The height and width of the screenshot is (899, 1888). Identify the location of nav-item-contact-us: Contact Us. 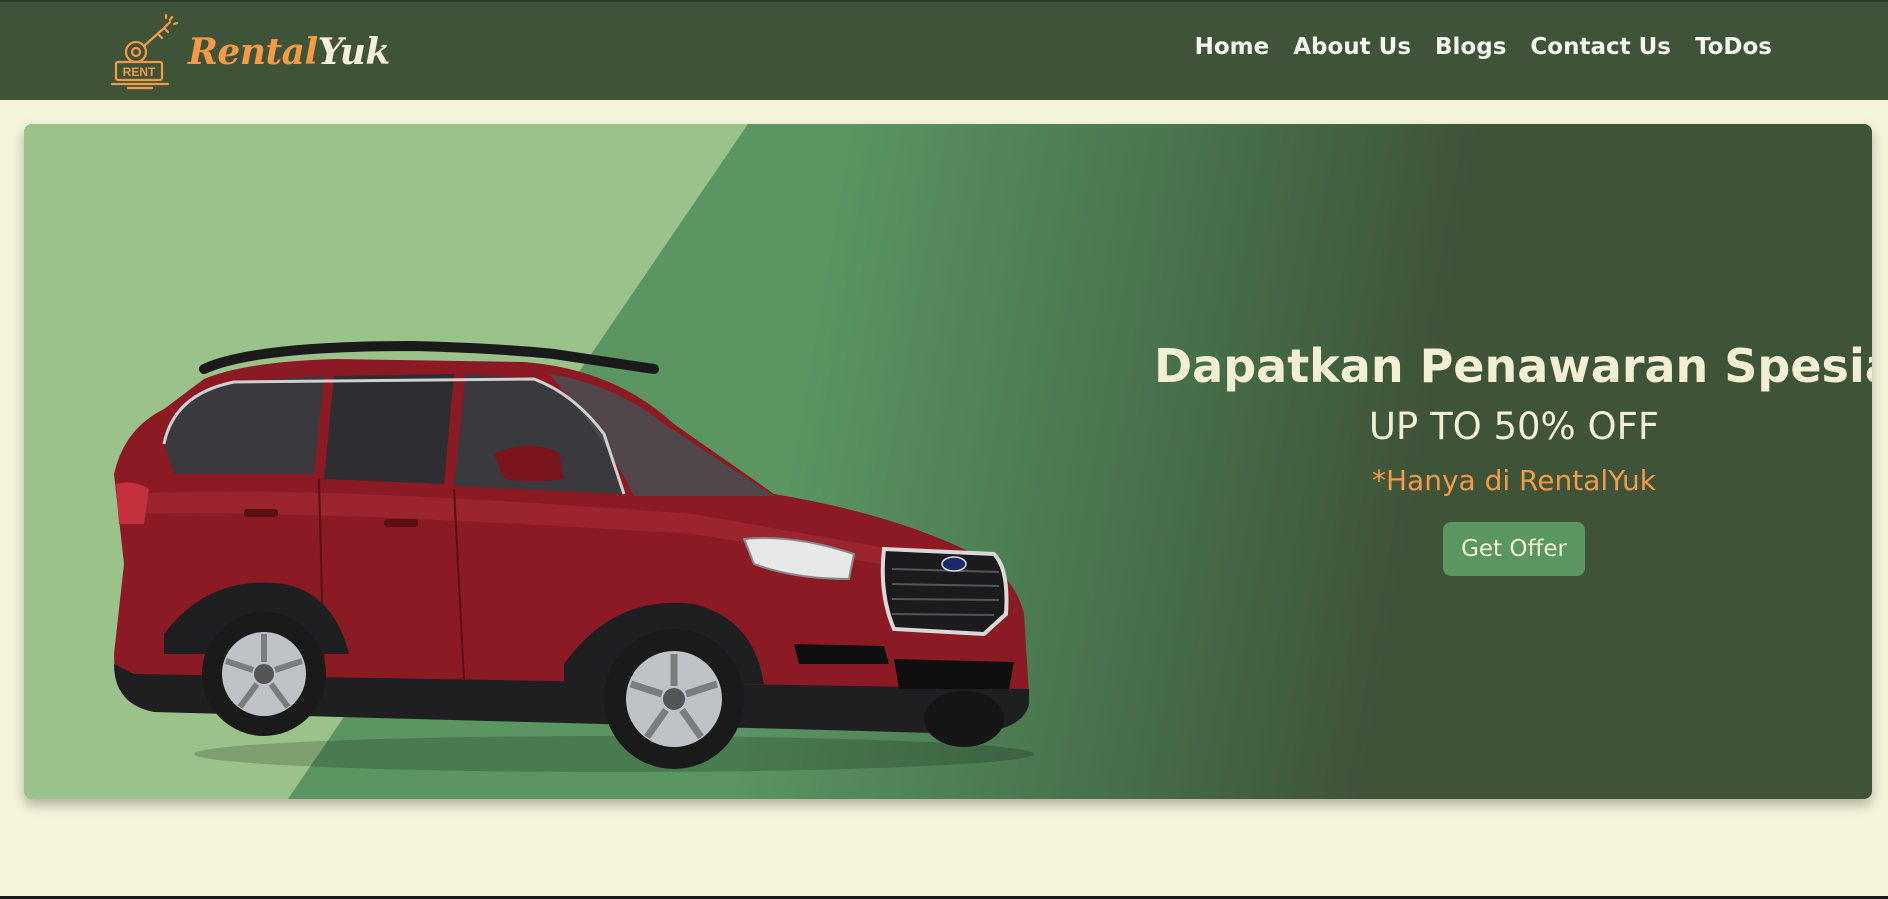
(1600, 47).